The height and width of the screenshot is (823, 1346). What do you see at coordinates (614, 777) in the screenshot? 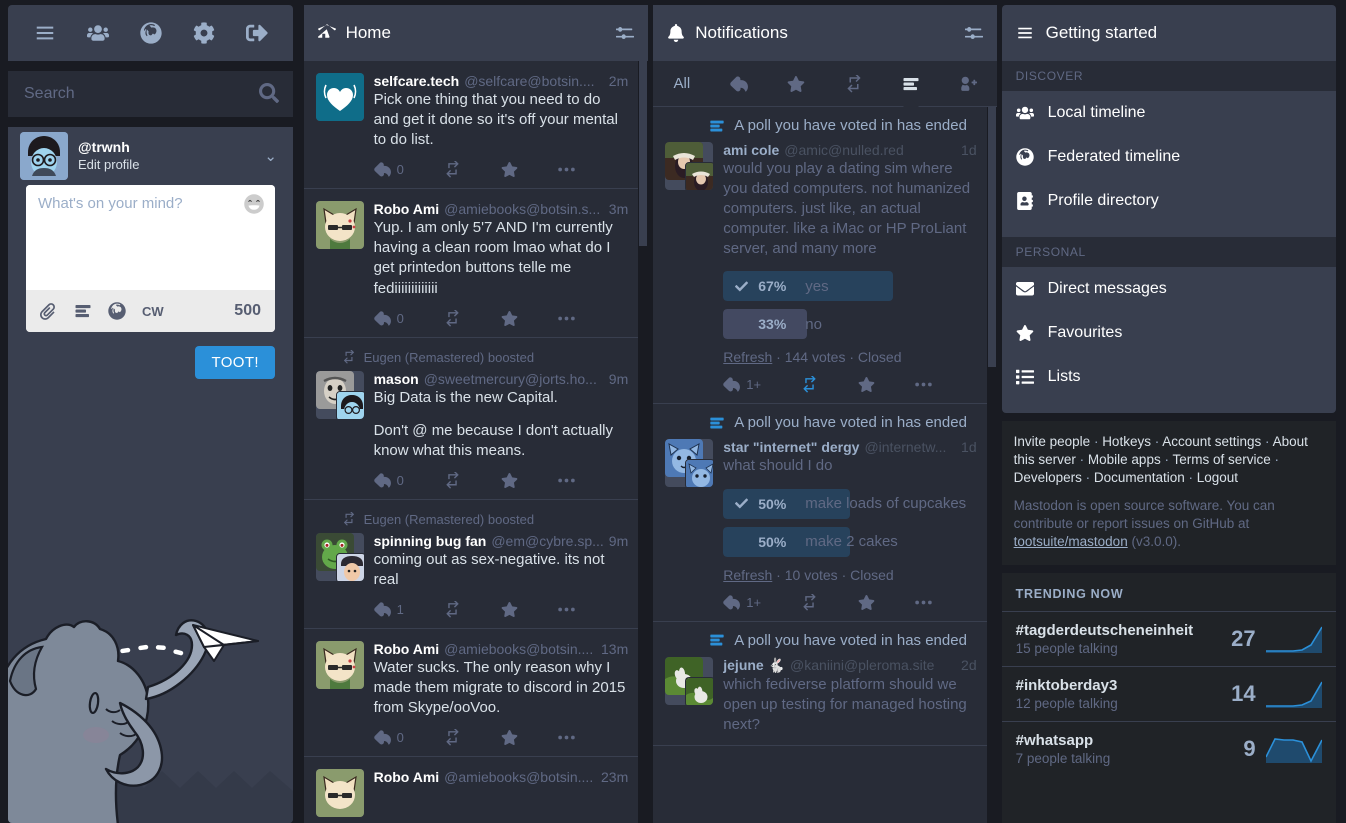
I see `timestamp: 23m` at bounding box center [614, 777].